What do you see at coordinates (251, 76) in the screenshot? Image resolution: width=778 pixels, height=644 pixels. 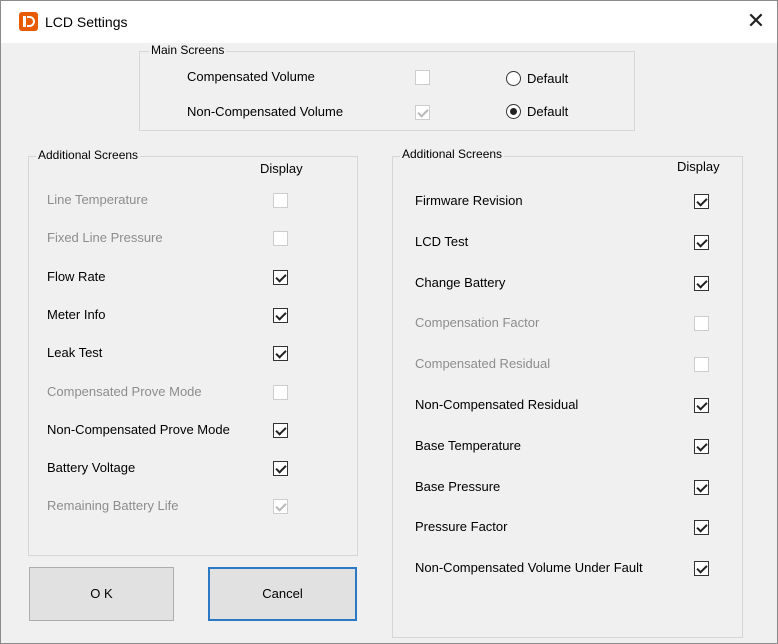 I see `main-row-label-compensated-volume: Compensated Volume` at bounding box center [251, 76].